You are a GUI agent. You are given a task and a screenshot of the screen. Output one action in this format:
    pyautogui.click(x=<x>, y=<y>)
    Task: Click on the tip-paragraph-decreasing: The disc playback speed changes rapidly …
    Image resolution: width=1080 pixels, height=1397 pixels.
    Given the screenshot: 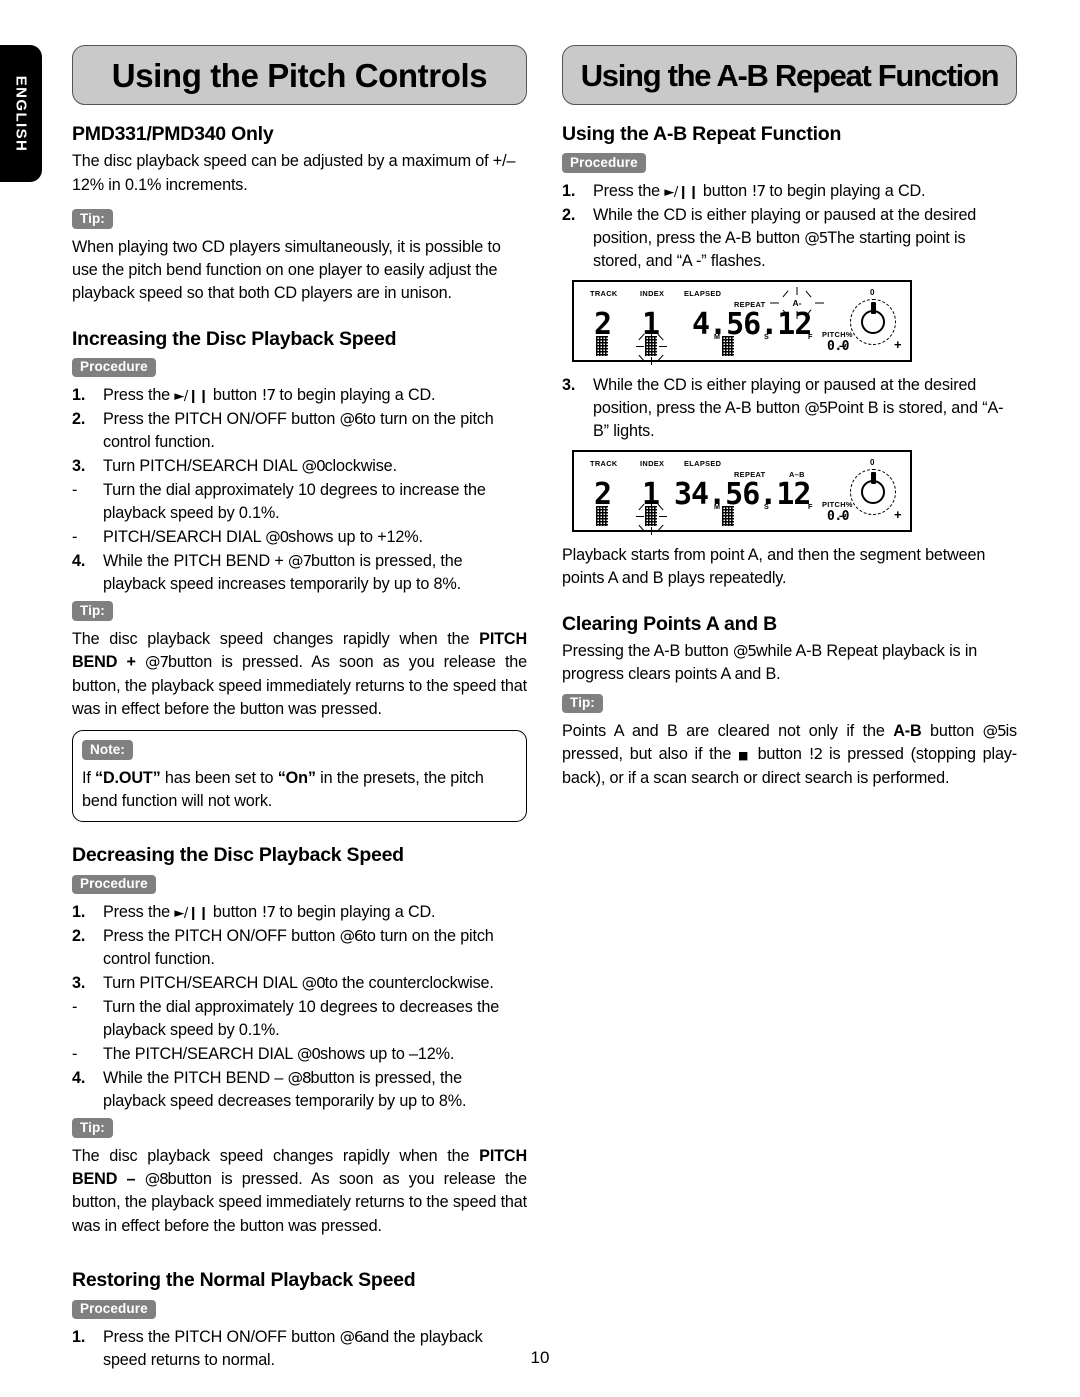 What is the action you would take?
    pyautogui.click(x=299, y=1191)
    